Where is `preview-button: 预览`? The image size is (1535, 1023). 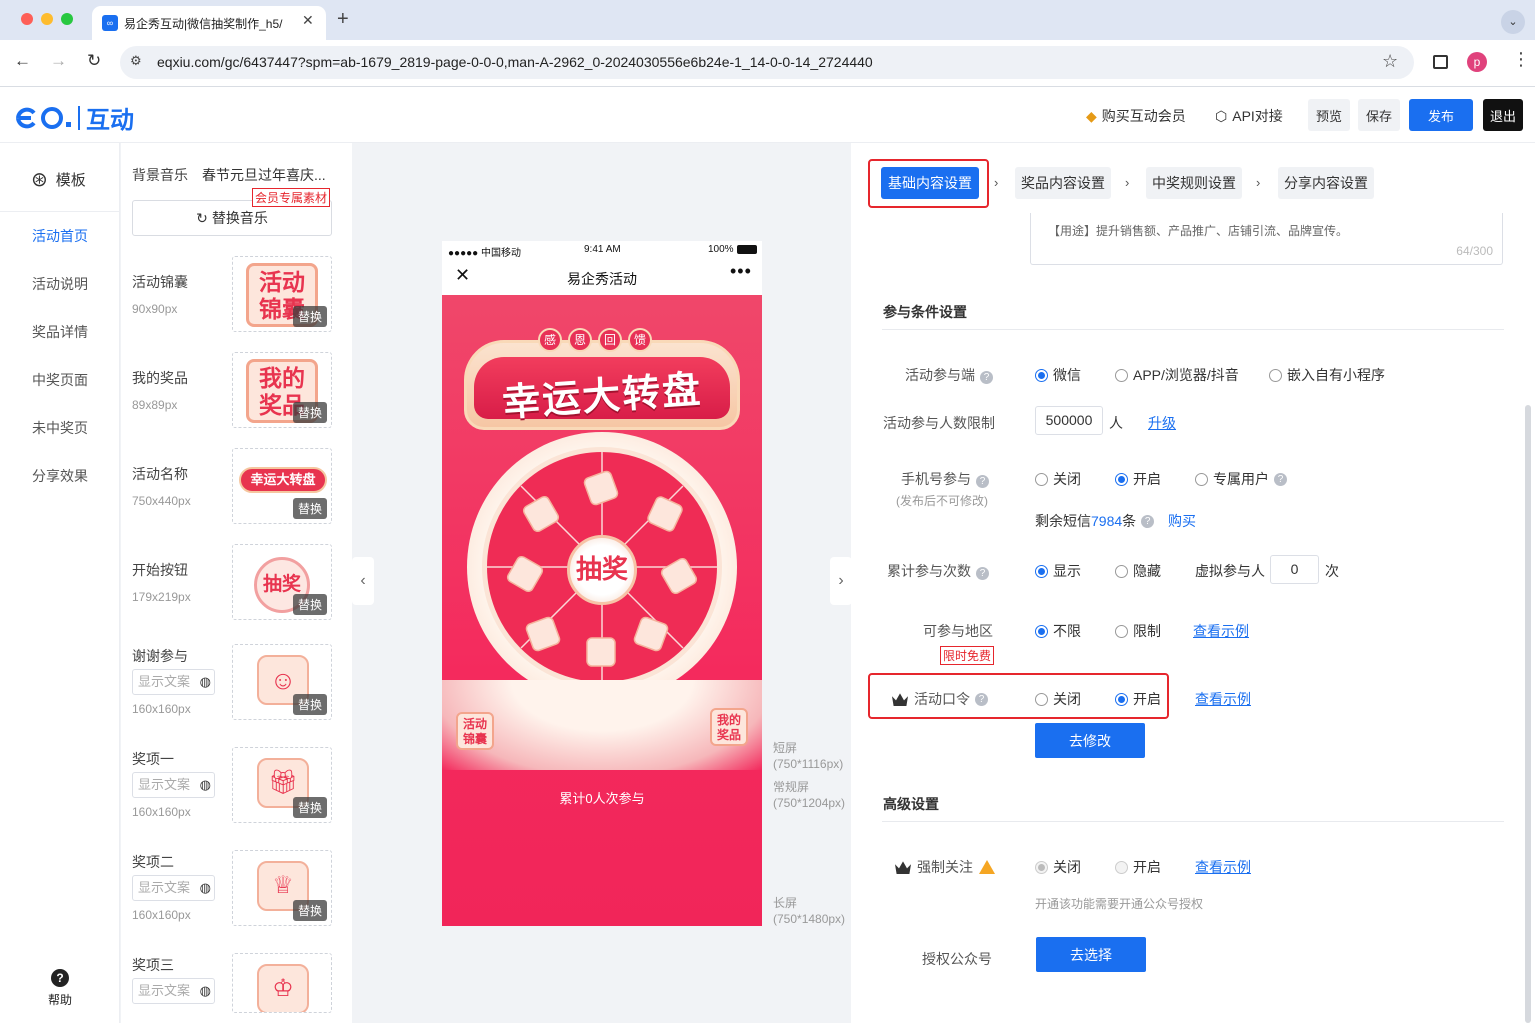
preview-button: 预览 is located at coordinates (1329, 115).